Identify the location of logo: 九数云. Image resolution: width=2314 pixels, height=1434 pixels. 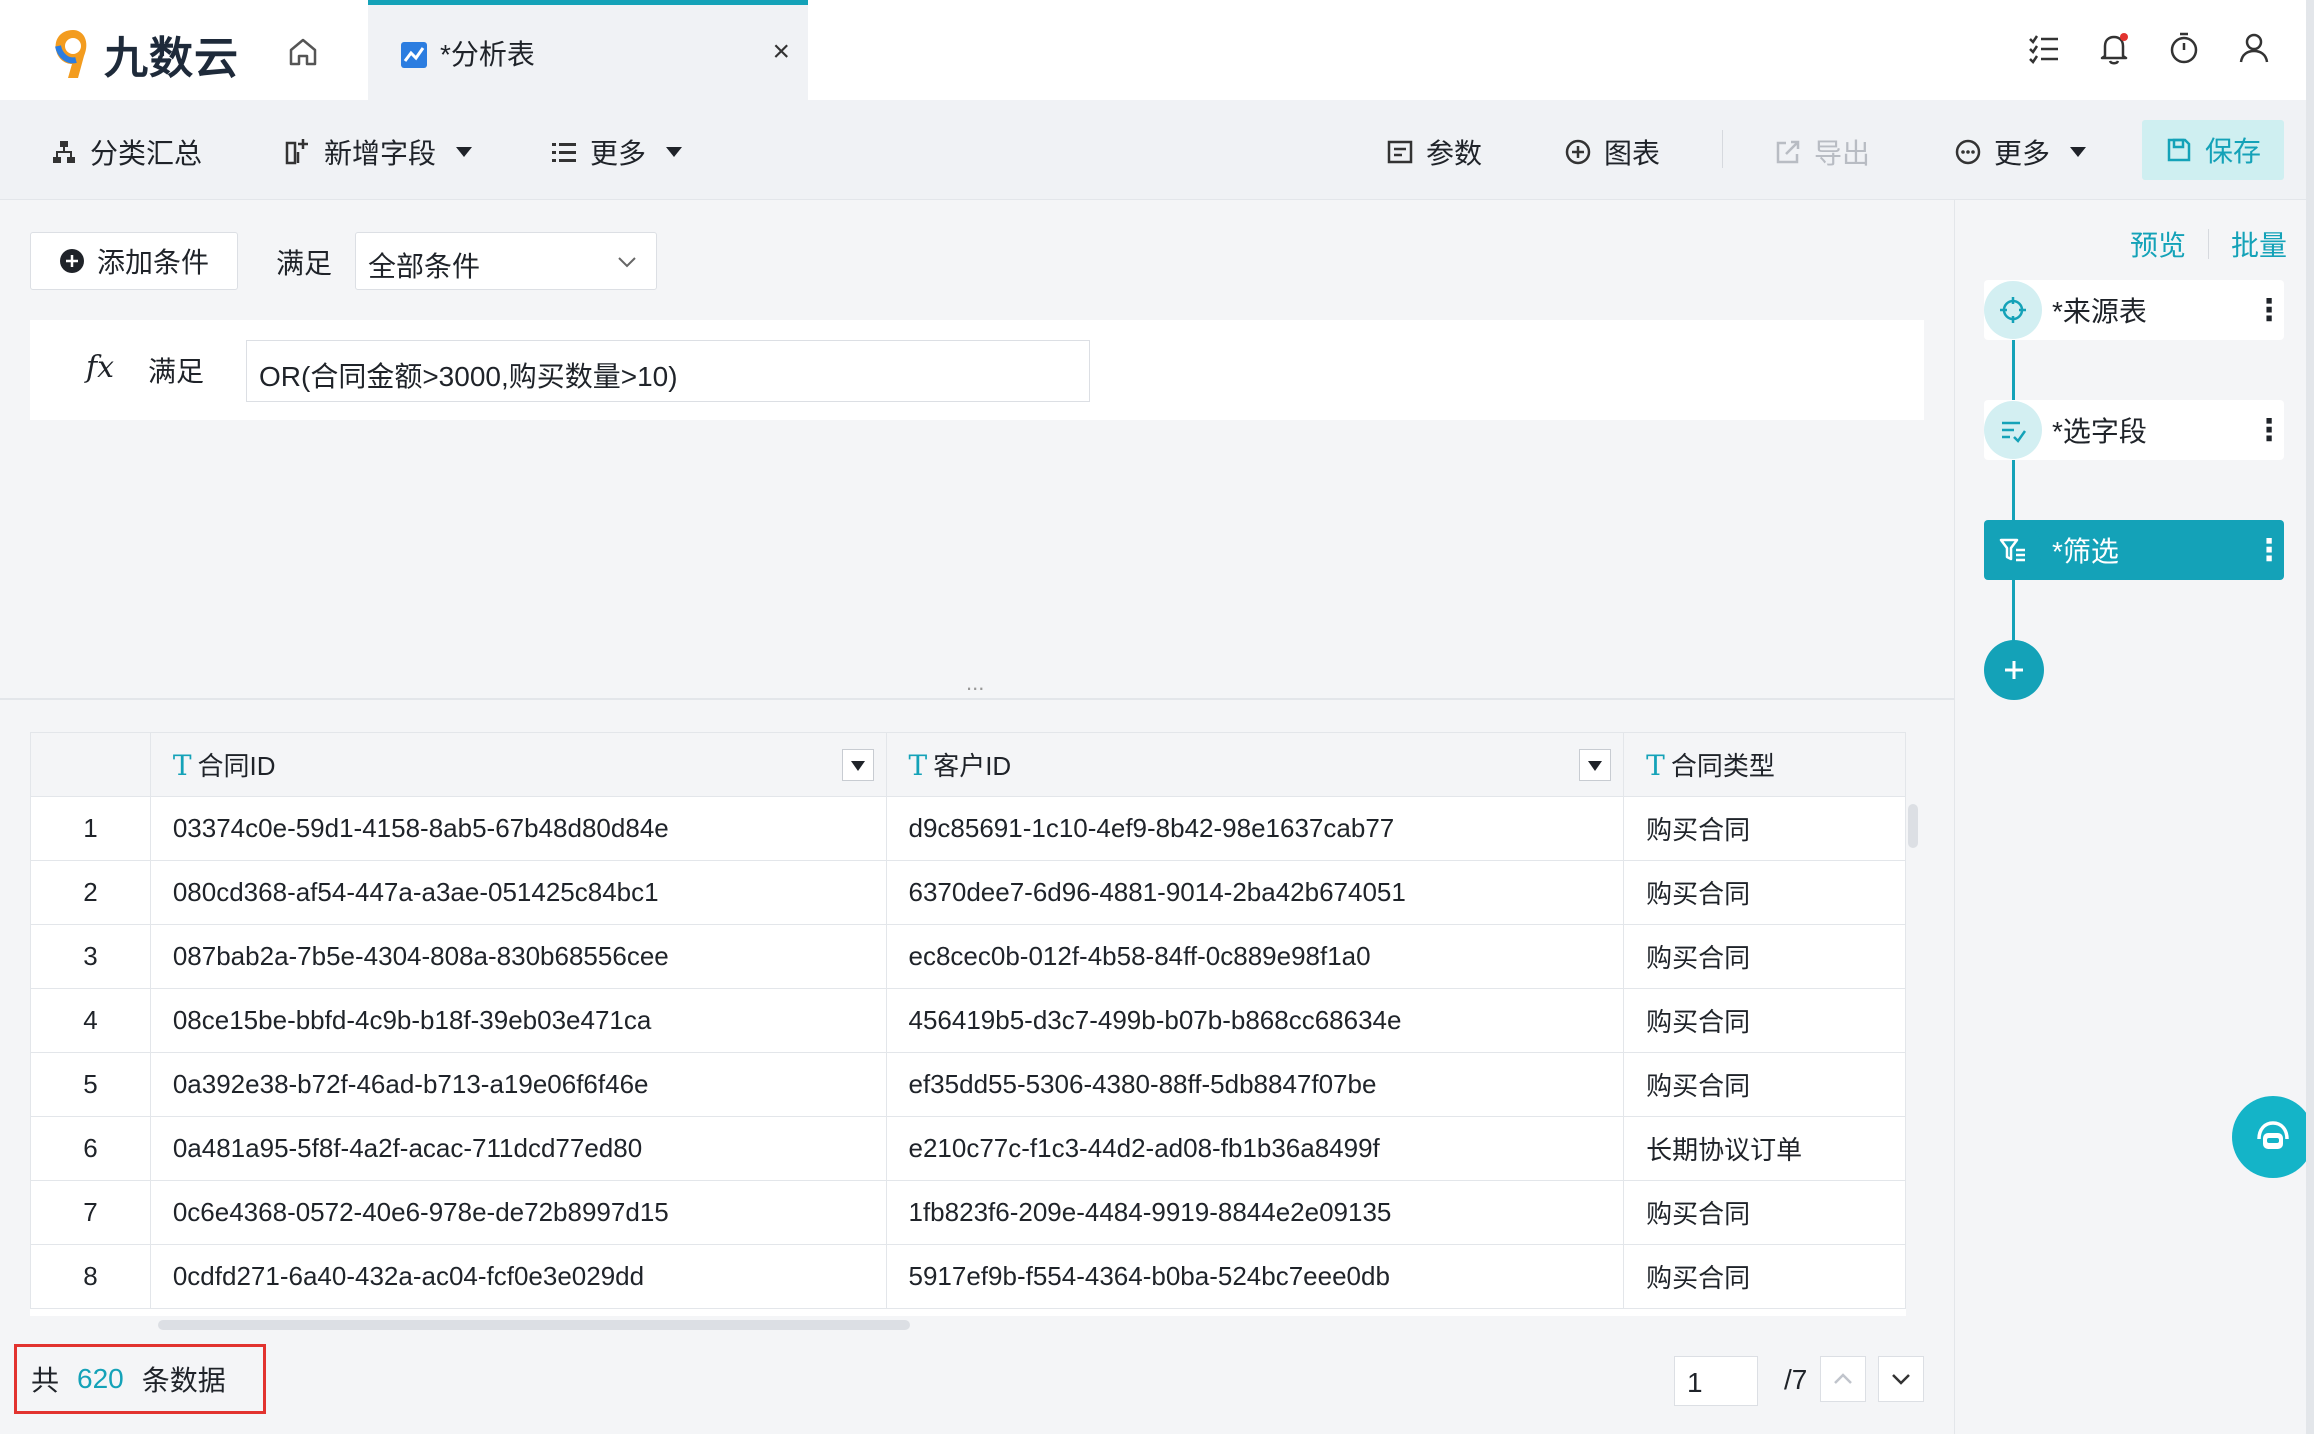
(144, 54).